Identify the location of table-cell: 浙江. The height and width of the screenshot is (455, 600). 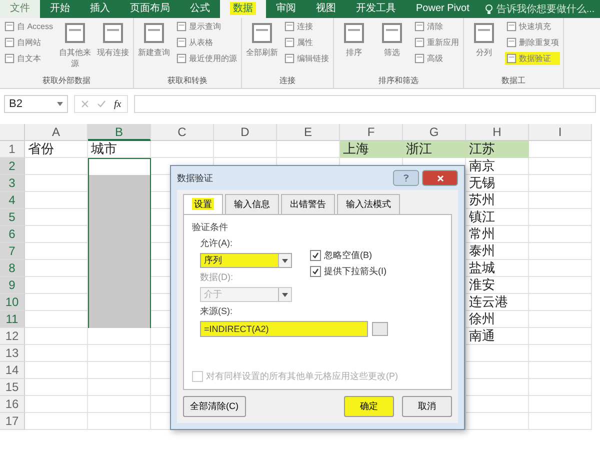
(434, 149).